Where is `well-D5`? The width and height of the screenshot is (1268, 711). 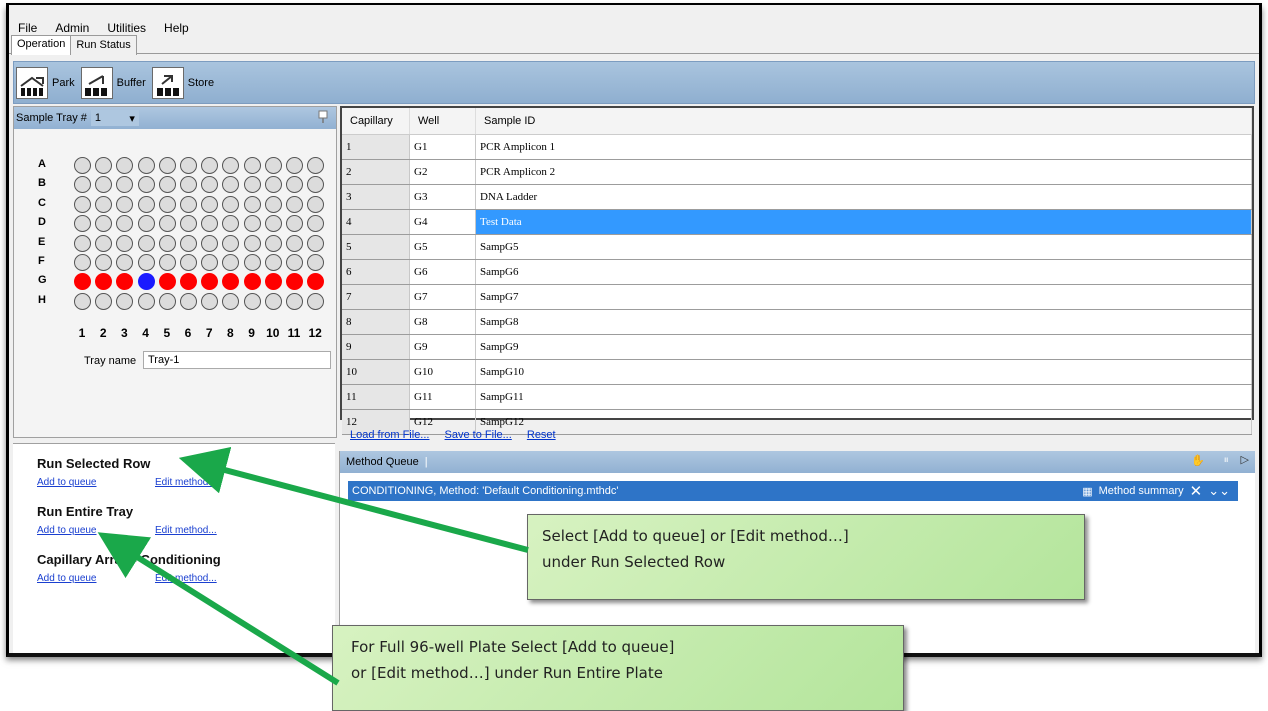
well-D5 is located at coordinates (167, 224).